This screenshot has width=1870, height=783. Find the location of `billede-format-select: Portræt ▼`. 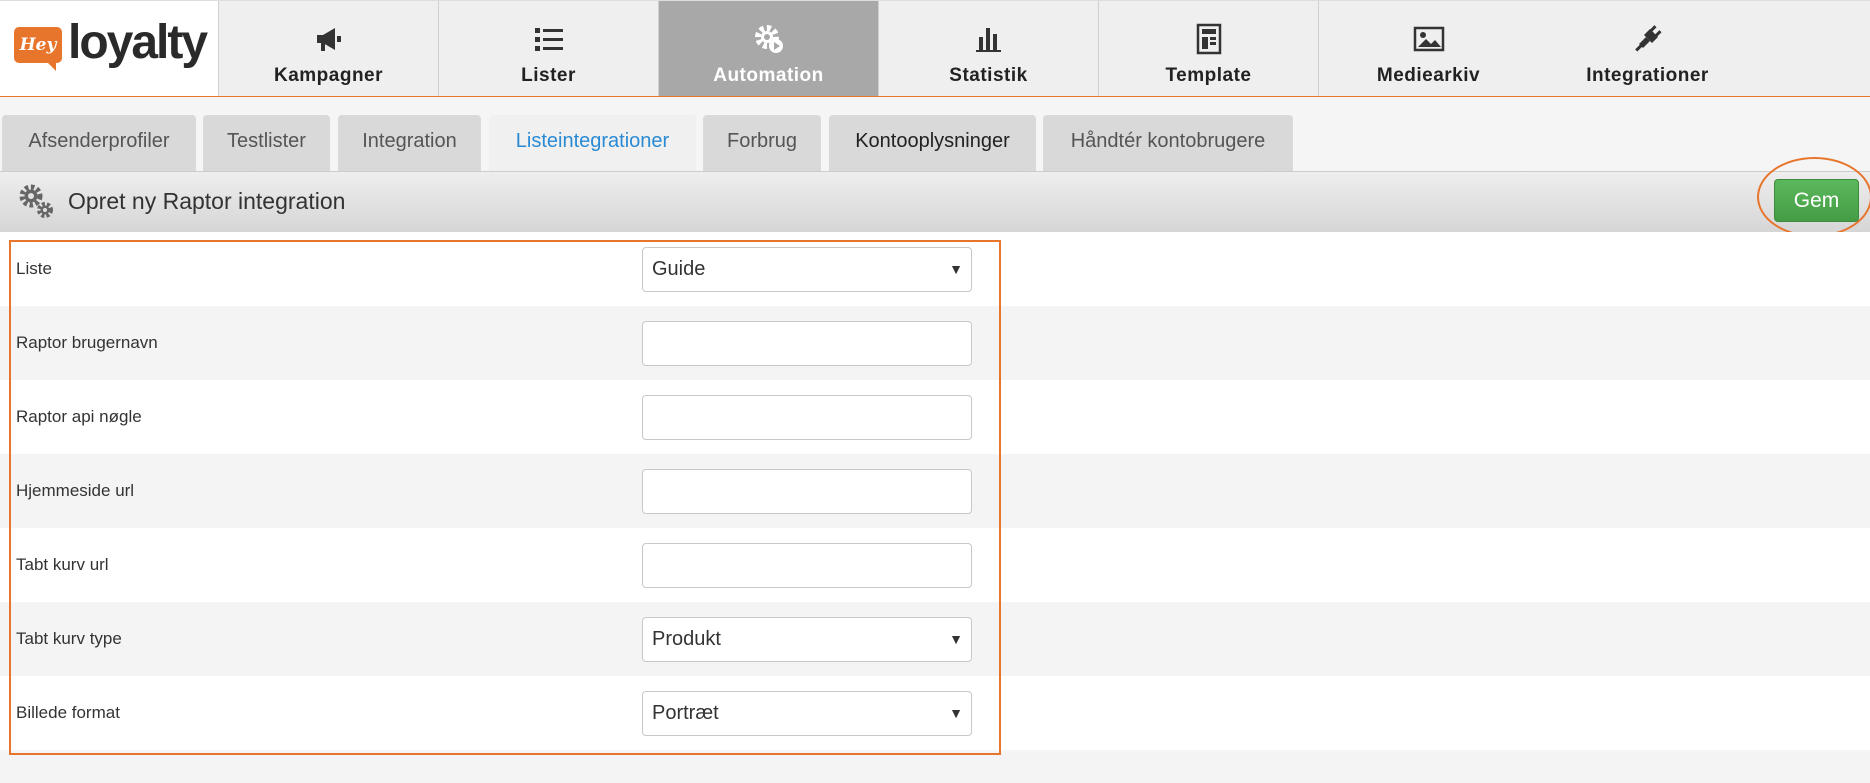

billede-format-select: Portræt ▼ is located at coordinates (807, 713).